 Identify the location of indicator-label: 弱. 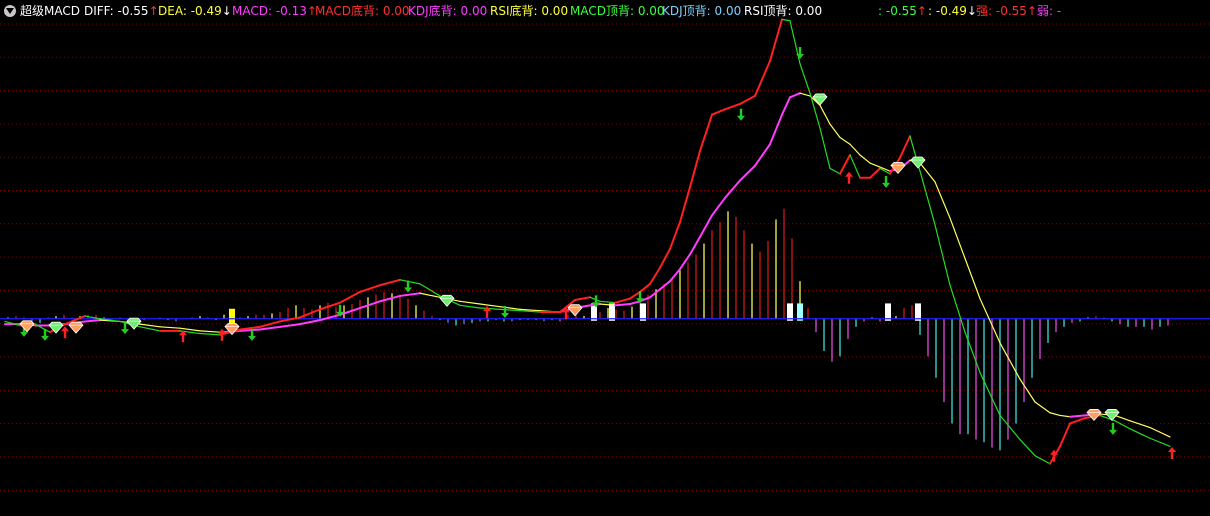
(1043, 11).